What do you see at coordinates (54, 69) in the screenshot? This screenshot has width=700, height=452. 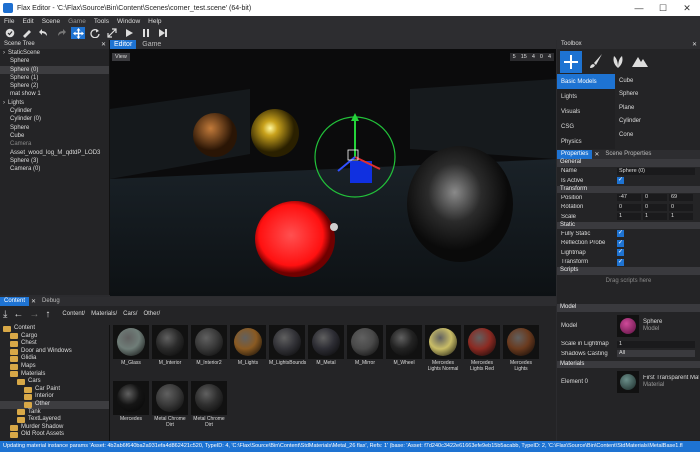 I see `scene-tree-item: Sphere (0)` at bounding box center [54, 69].